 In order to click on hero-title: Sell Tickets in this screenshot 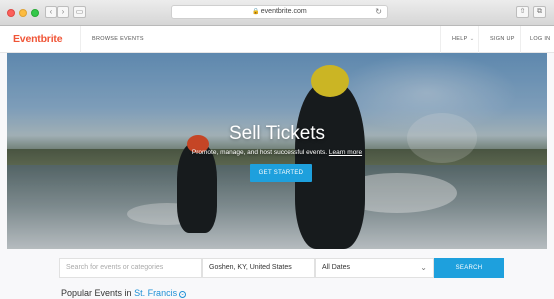, I will do `click(277, 133)`.